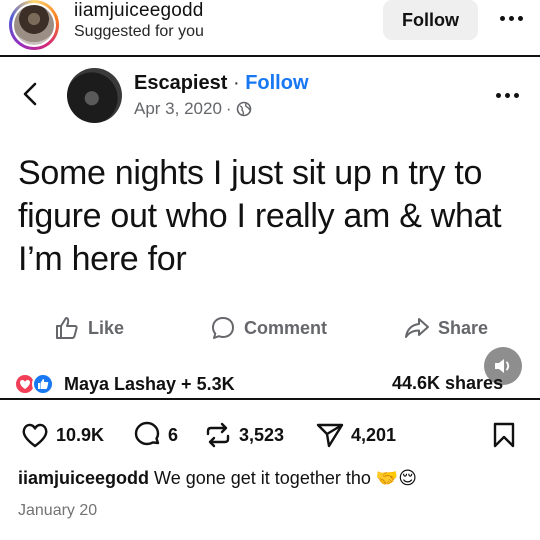 The image size is (540, 540). I want to click on avatar, so click(34, 25).